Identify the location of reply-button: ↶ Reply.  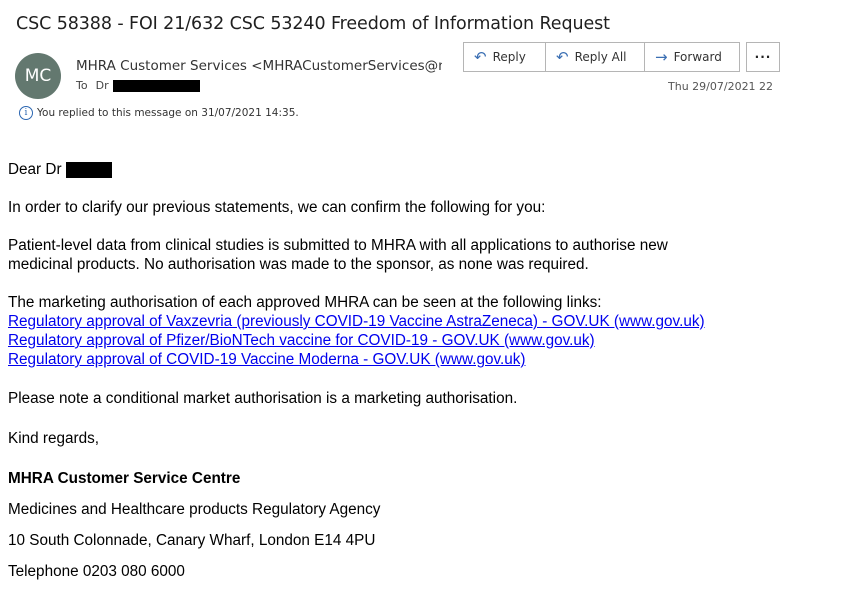
(504, 57).